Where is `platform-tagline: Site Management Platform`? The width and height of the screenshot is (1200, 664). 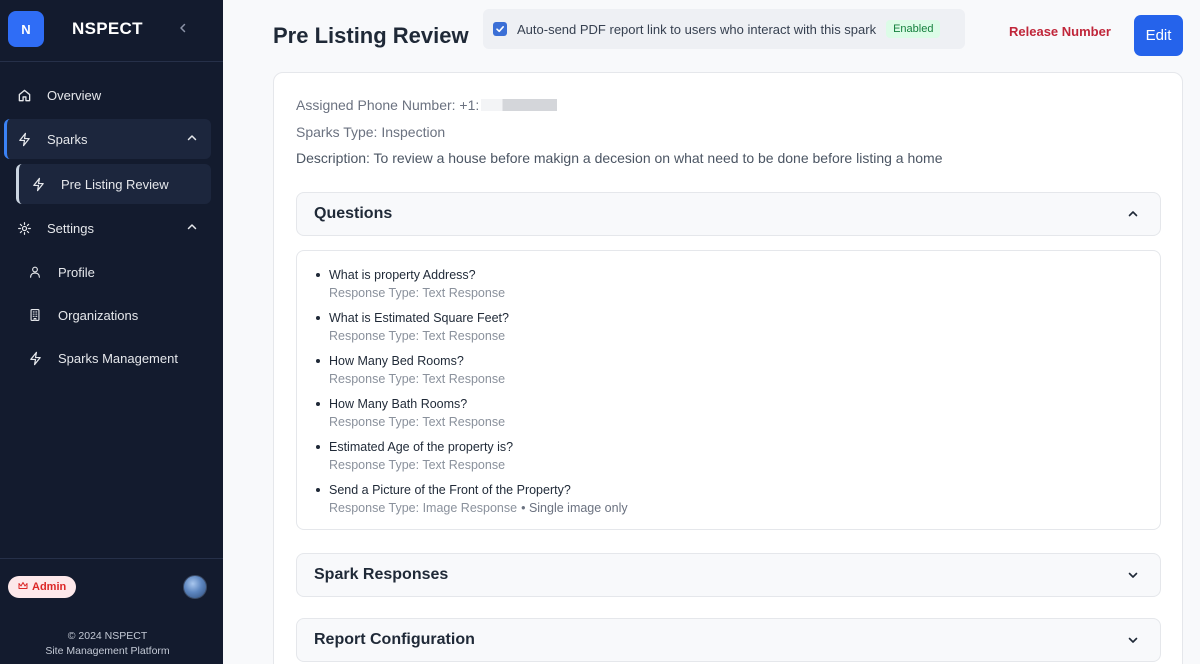
platform-tagline: Site Management Platform is located at coordinates (107, 651).